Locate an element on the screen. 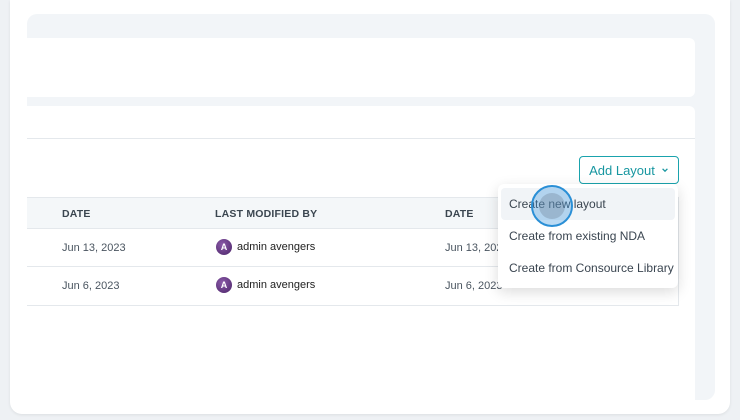 The height and width of the screenshot is (420, 740). menu-item-create-new-layout: Create new layout is located at coordinates (588, 204).